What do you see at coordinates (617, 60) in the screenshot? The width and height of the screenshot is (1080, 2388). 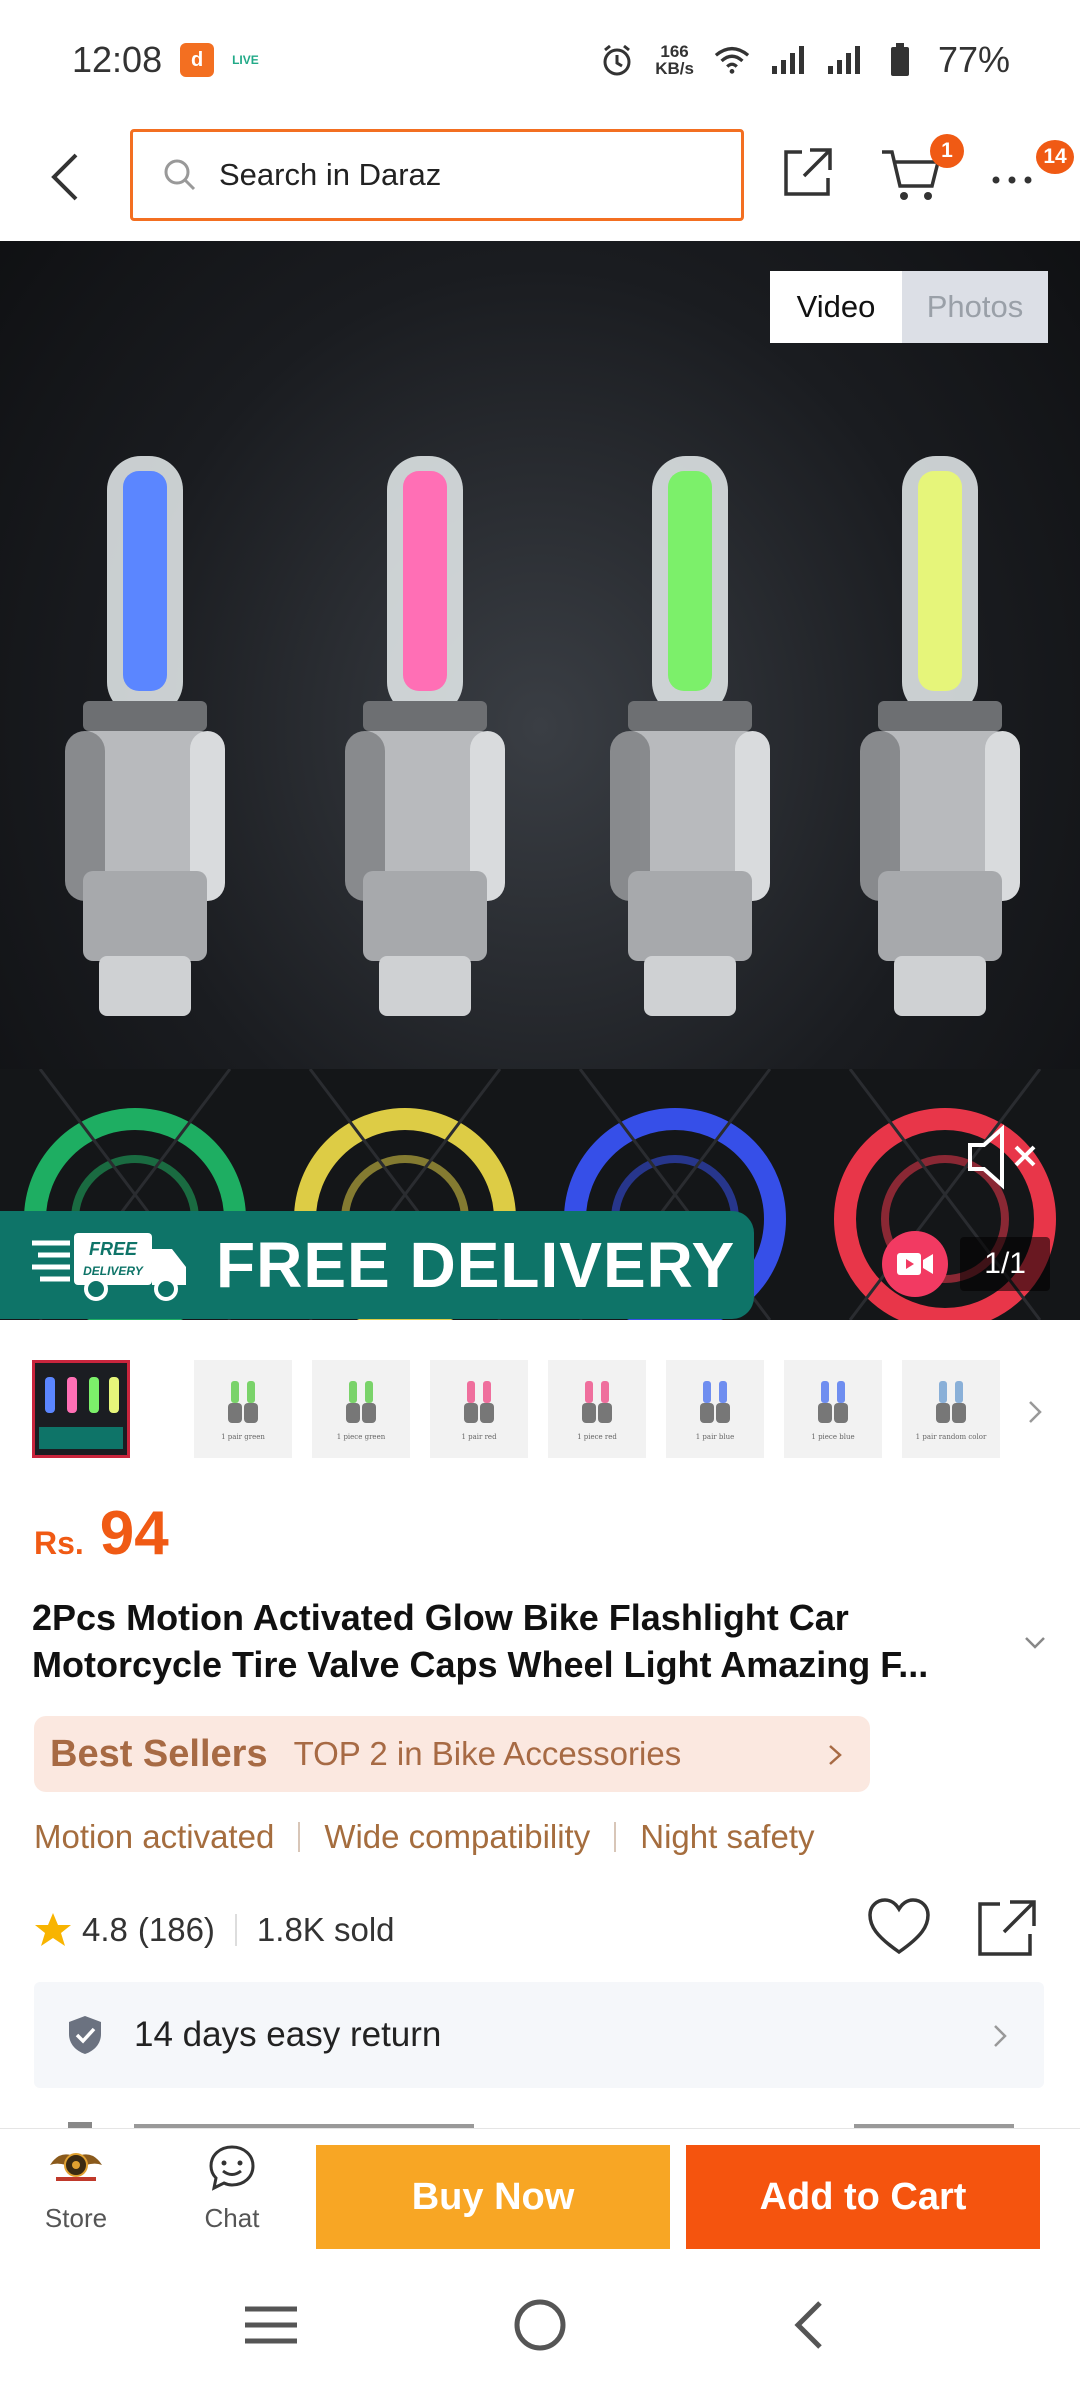 I see `alarm-icon` at bounding box center [617, 60].